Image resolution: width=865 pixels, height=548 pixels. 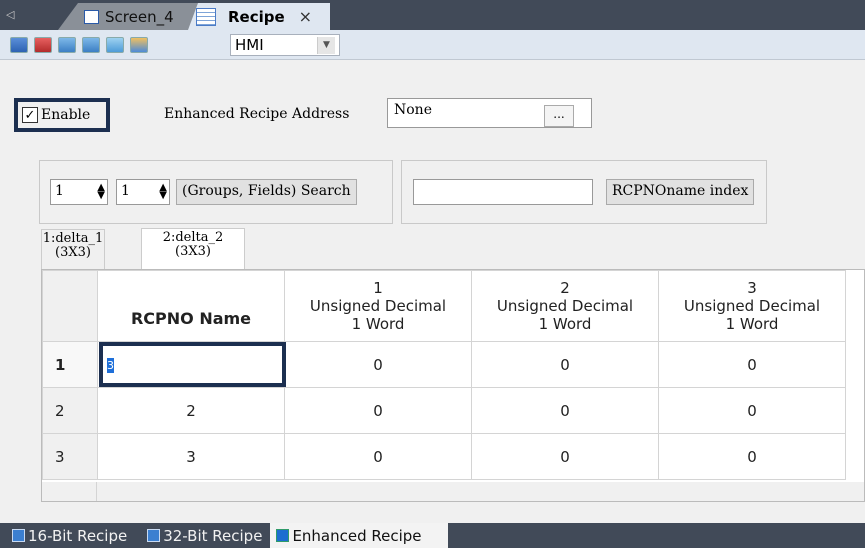 I want to click on chevron-down-icon: ▼, so click(x=326, y=45).